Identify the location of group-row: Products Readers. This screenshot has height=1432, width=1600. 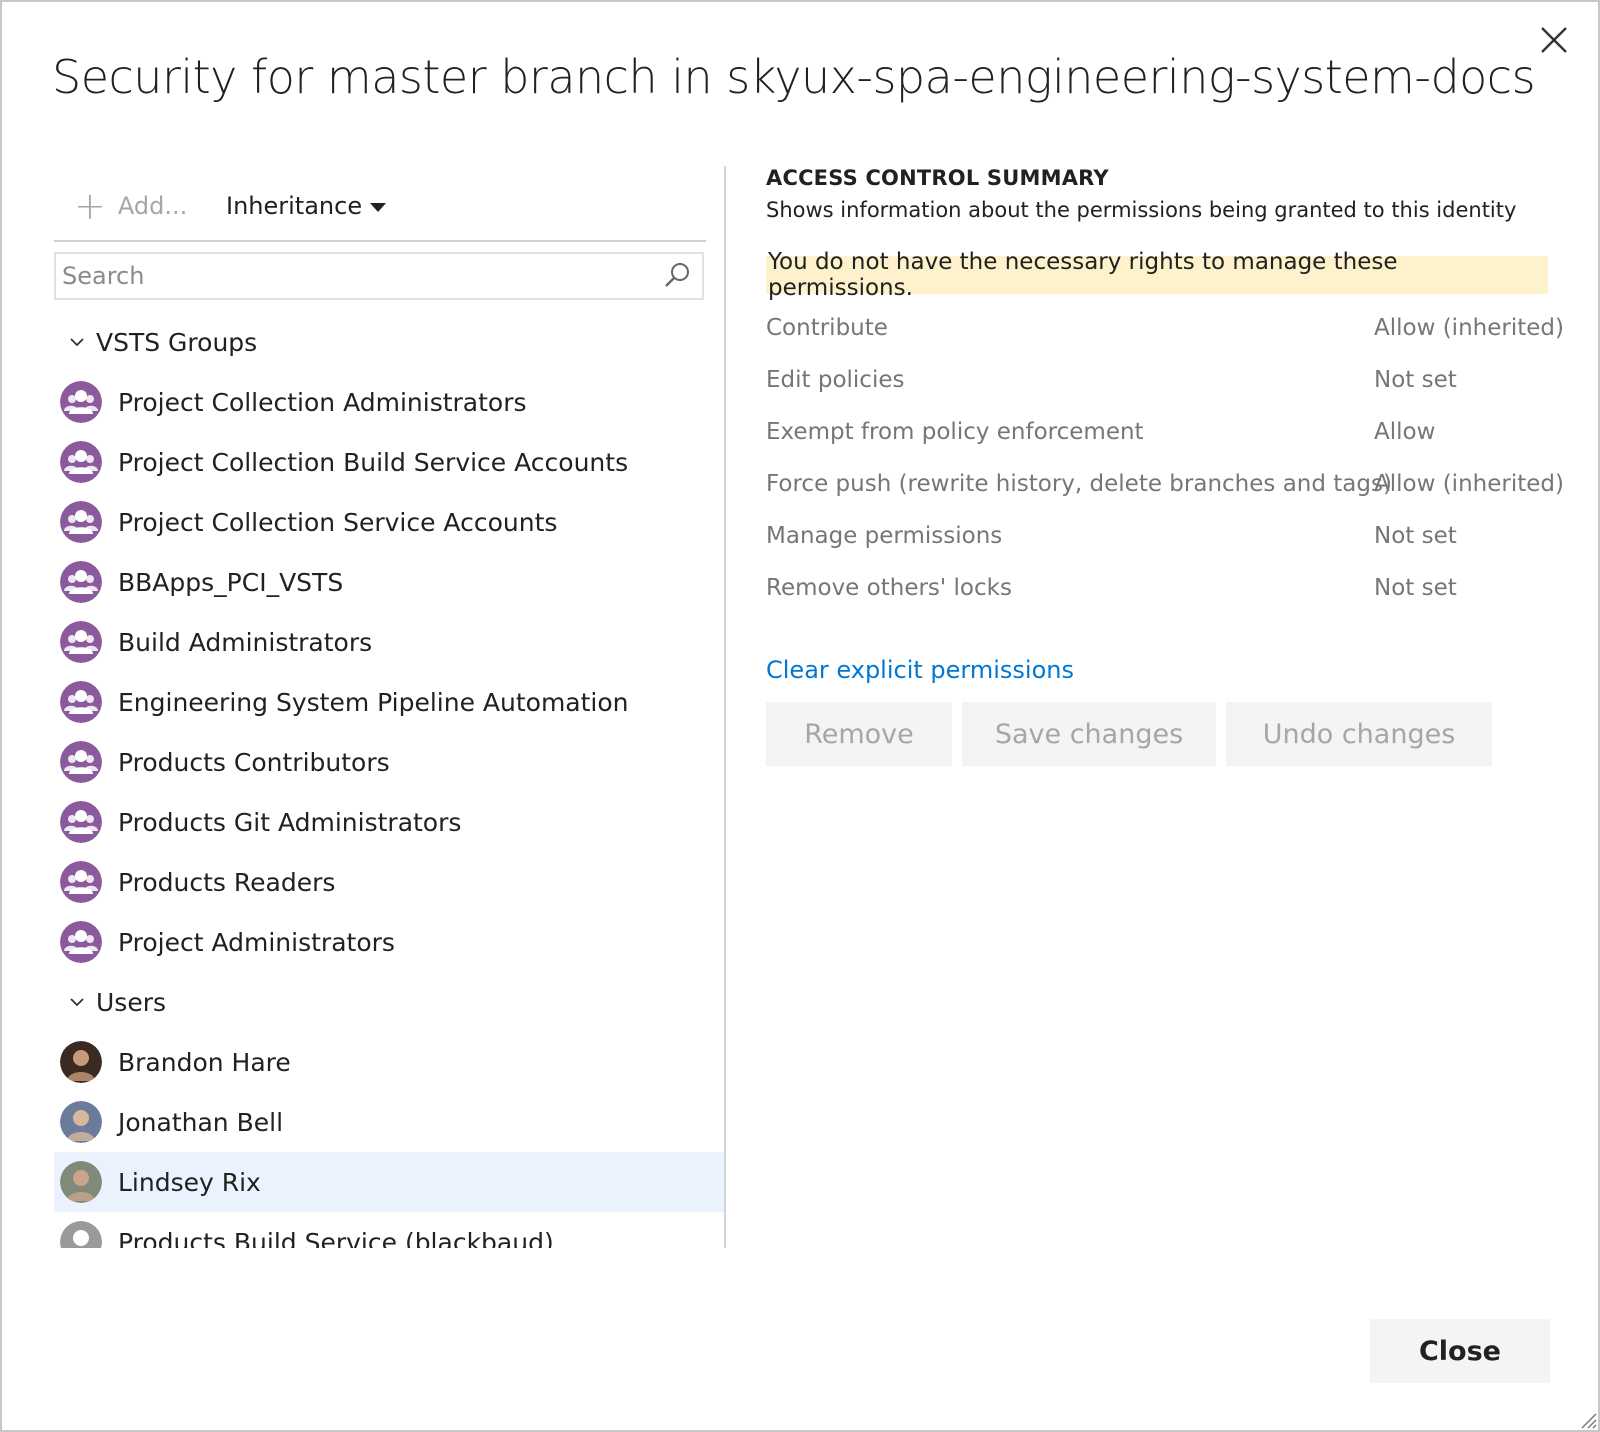
(389, 882).